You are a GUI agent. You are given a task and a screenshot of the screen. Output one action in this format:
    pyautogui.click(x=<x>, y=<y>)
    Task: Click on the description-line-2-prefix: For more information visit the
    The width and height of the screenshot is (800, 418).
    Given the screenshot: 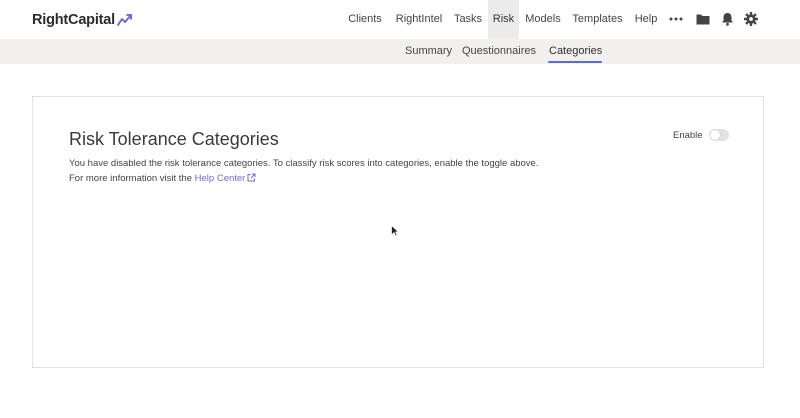 What is the action you would take?
    pyautogui.click(x=132, y=178)
    